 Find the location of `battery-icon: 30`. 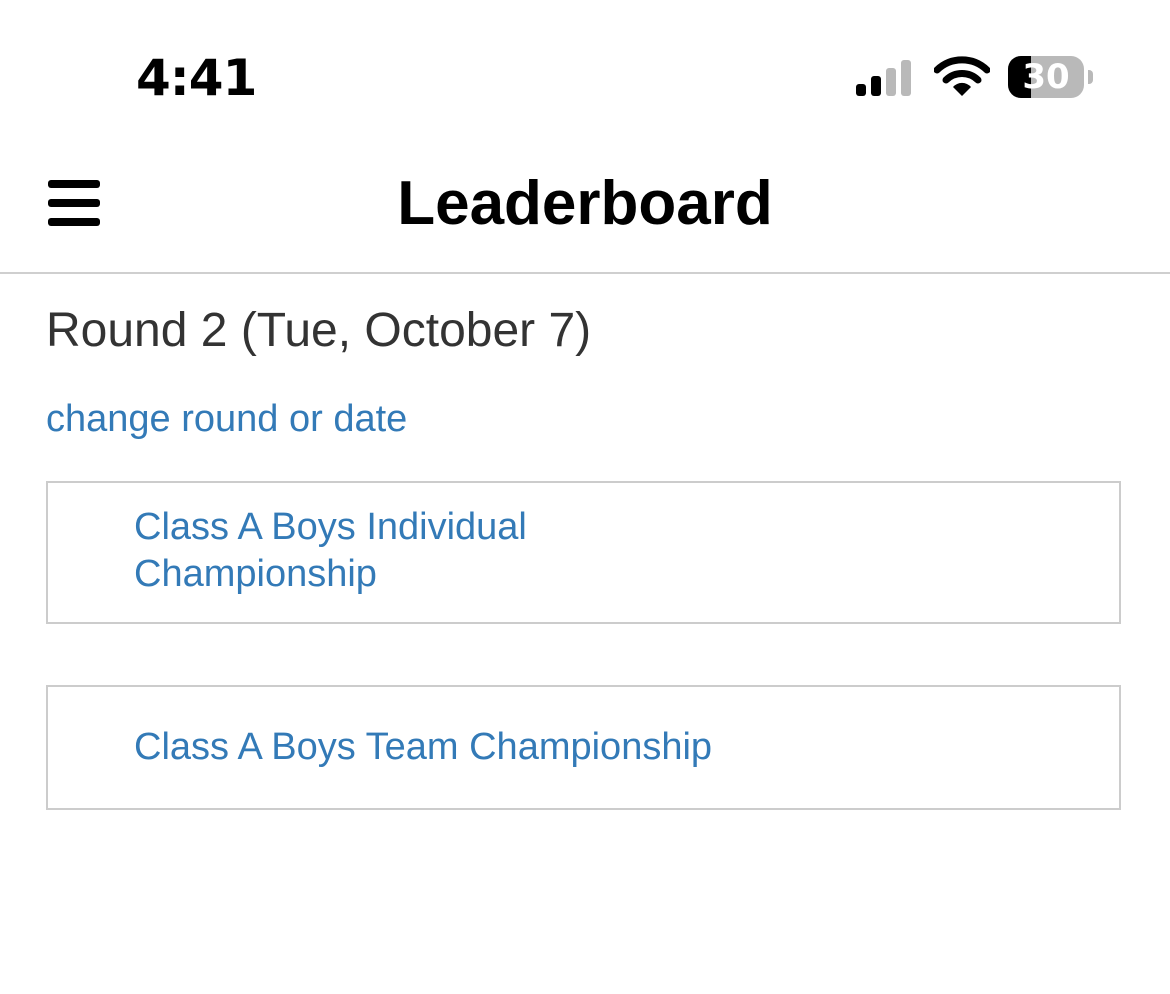

battery-icon: 30 is located at coordinates (1051, 78).